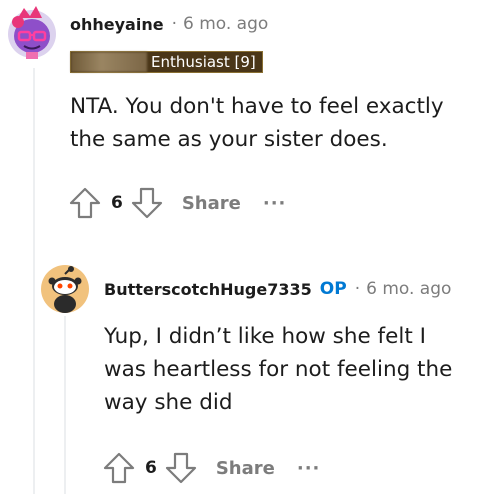  What do you see at coordinates (211, 468) in the screenshot?
I see `comment-2-actions: 6 Share ···` at bounding box center [211, 468].